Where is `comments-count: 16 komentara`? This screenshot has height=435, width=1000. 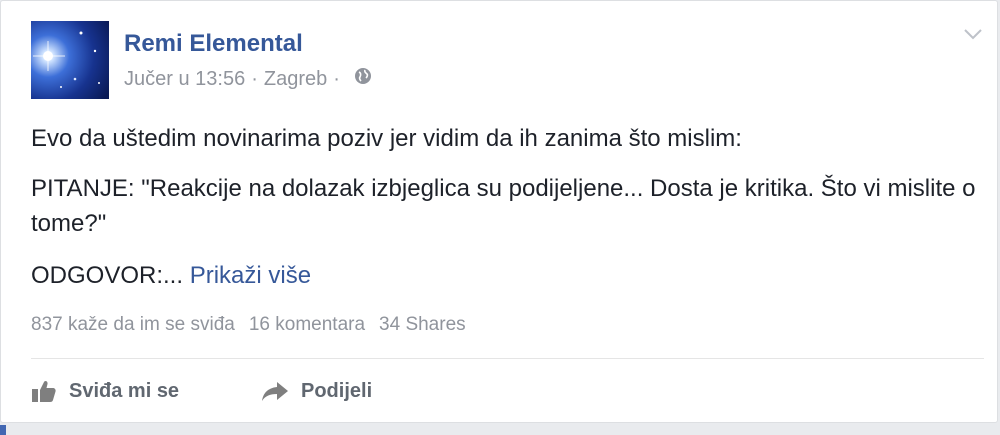
comments-count: 16 komentara is located at coordinates (307, 324).